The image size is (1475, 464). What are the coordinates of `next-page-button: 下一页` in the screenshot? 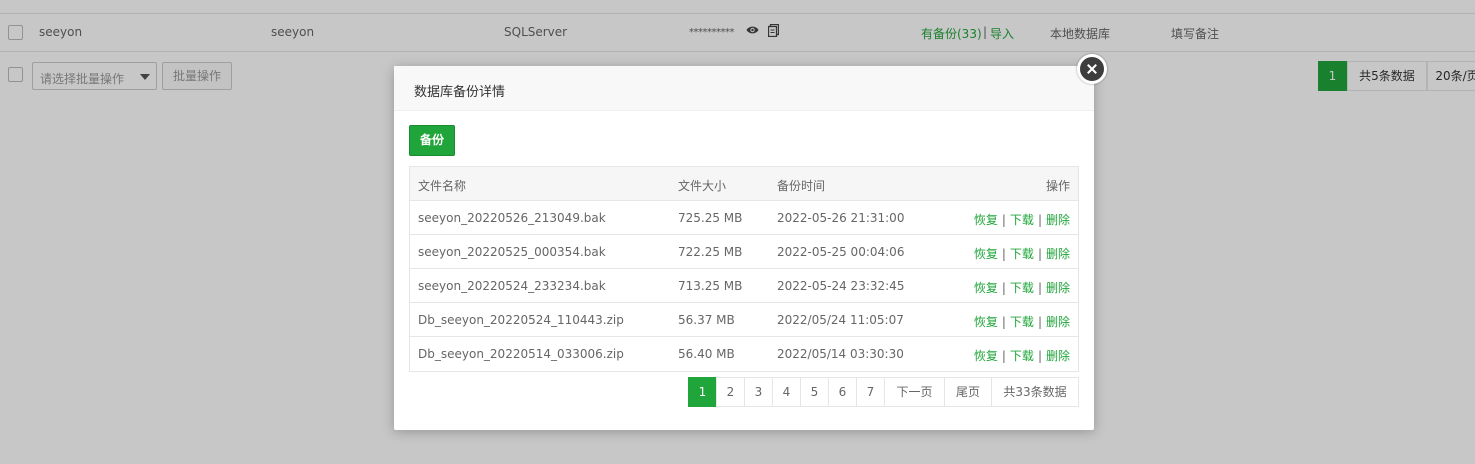 It's located at (914, 392).